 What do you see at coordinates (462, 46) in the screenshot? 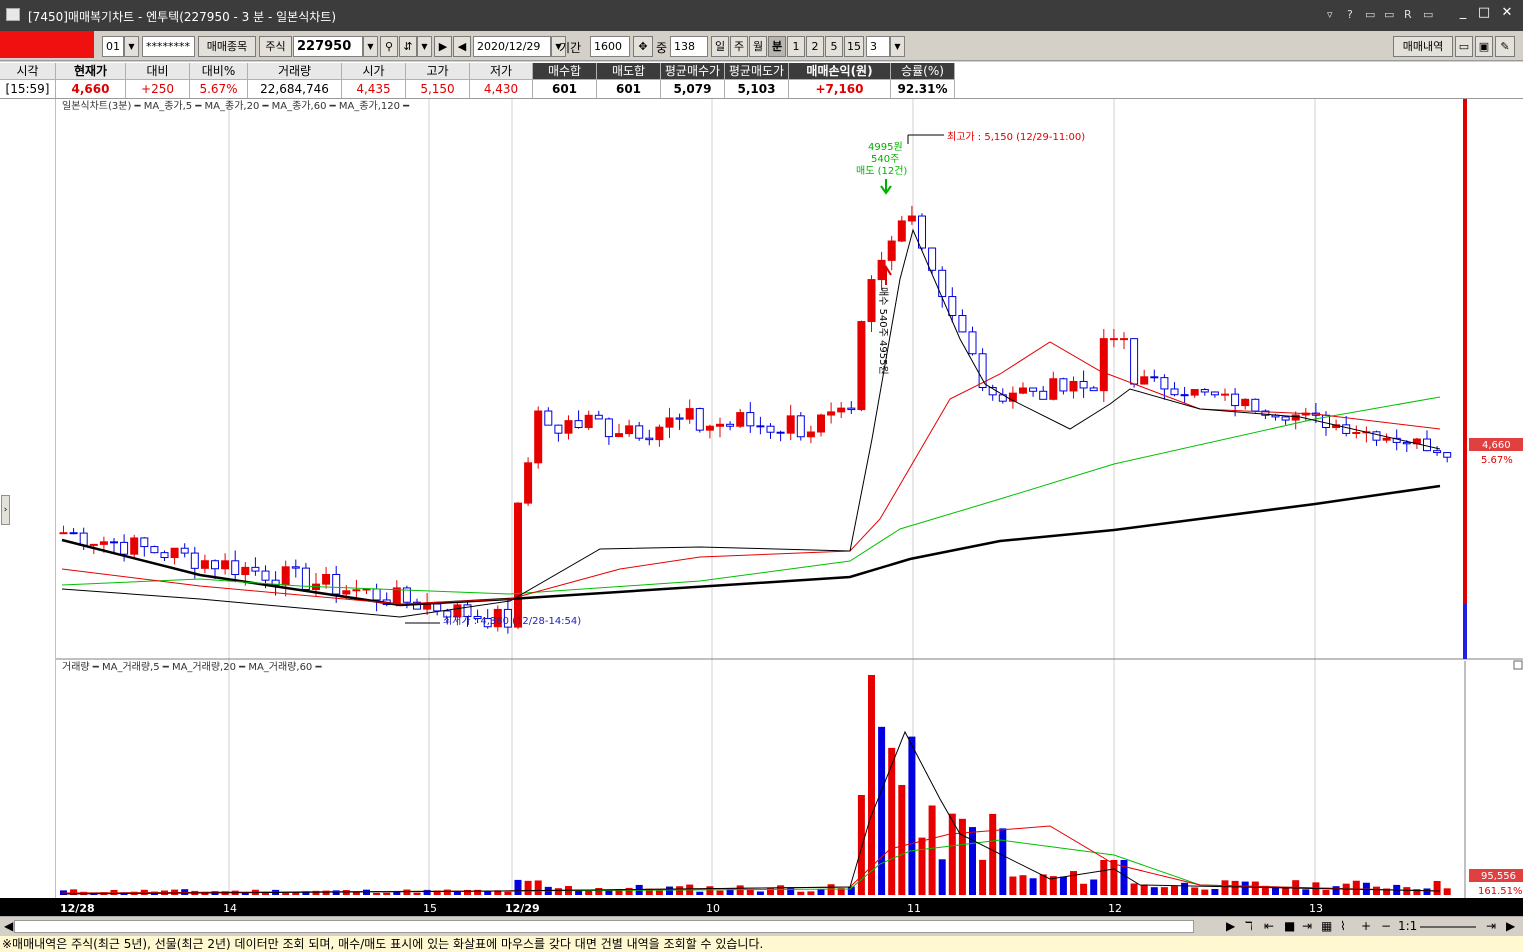
I see `prev-icon: ◀` at bounding box center [462, 46].